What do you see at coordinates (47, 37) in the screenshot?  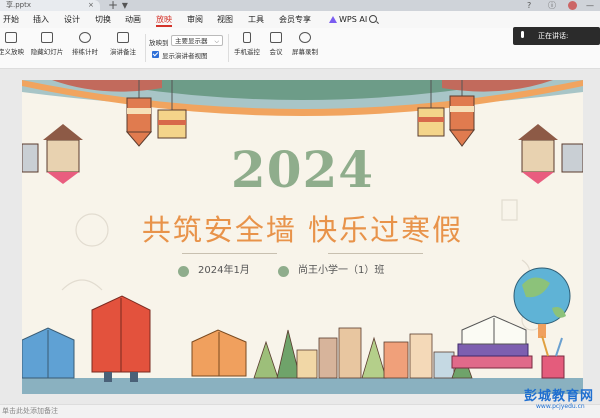 I see `hide-slide-icon` at bounding box center [47, 37].